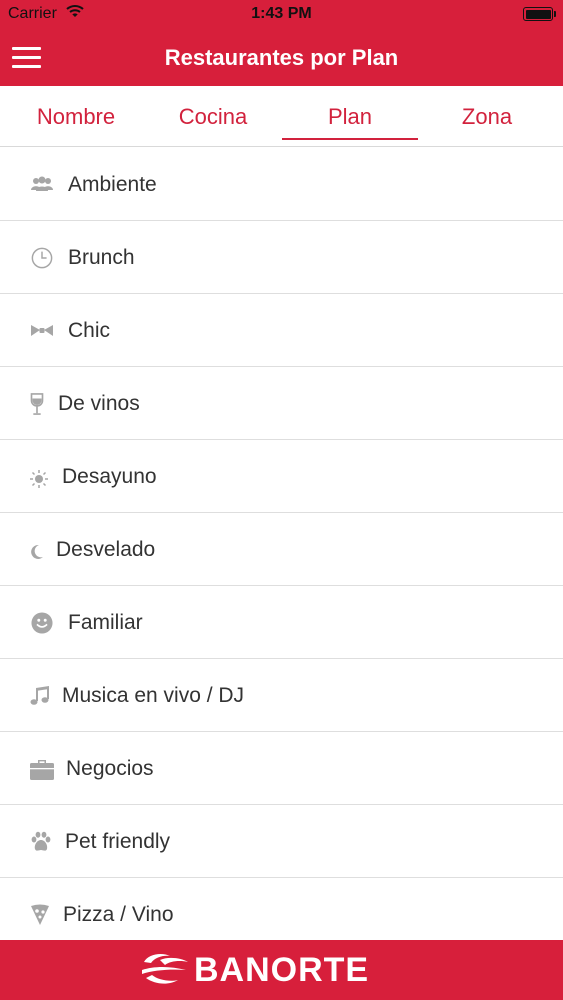  What do you see at coordinates (281, 622) in the screenshot?
I see `list-item-familiar: Familiar` at bounding box center [281, 622].